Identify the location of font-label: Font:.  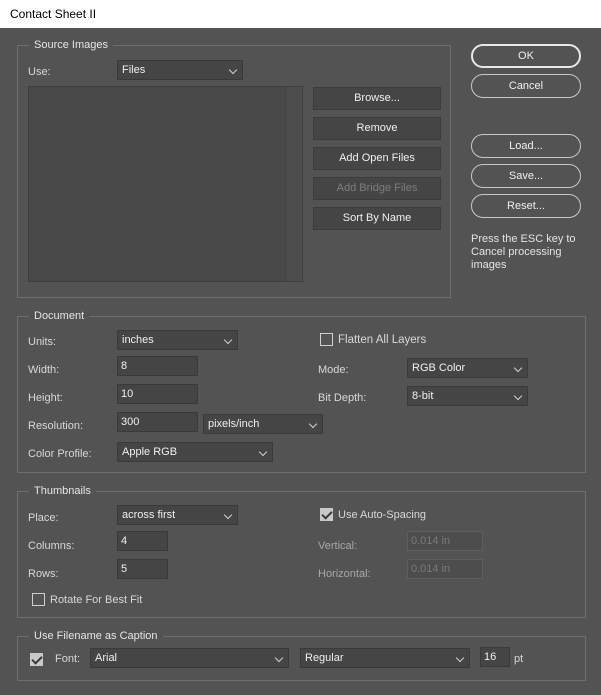
(68, 659).